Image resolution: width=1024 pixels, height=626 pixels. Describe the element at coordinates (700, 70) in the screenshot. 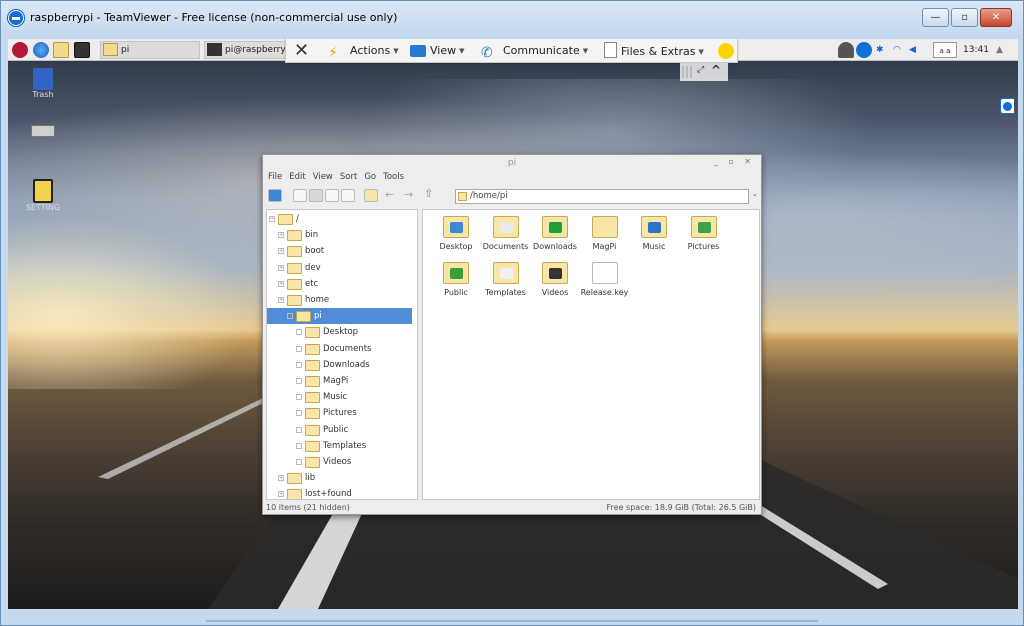

I see `fullscreen-icon: ⤢` at that location.